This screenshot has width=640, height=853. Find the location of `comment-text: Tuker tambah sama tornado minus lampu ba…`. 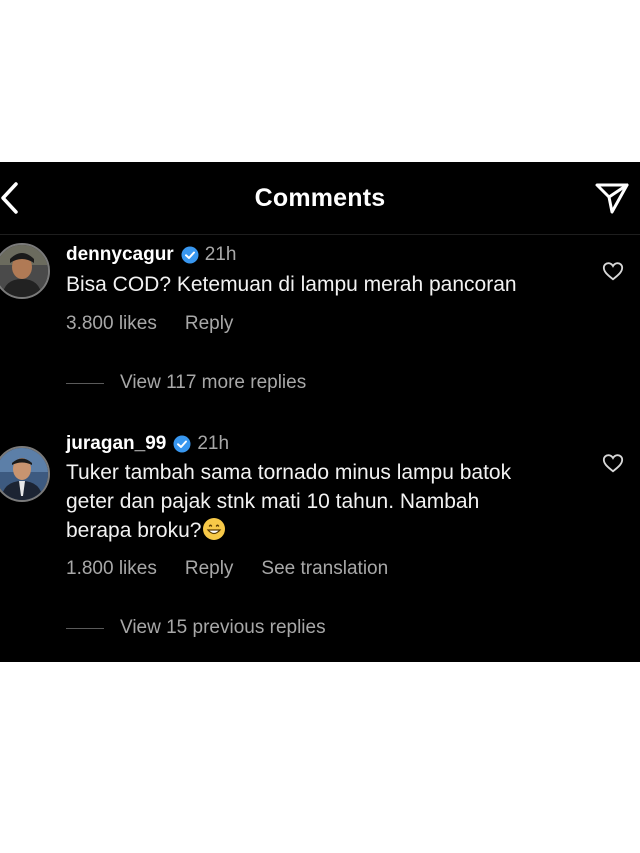

comment-text: Tuker tambah sama tornado minus lampu ba… is located at coordinates (297, 501).